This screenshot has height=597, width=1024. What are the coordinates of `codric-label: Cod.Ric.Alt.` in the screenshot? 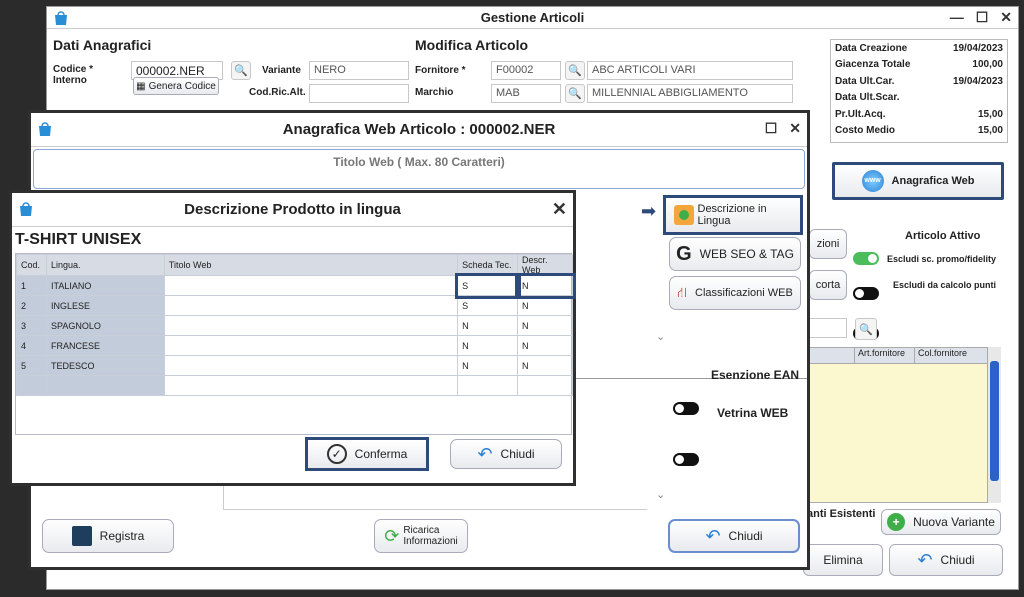 It's located at (277, 92).